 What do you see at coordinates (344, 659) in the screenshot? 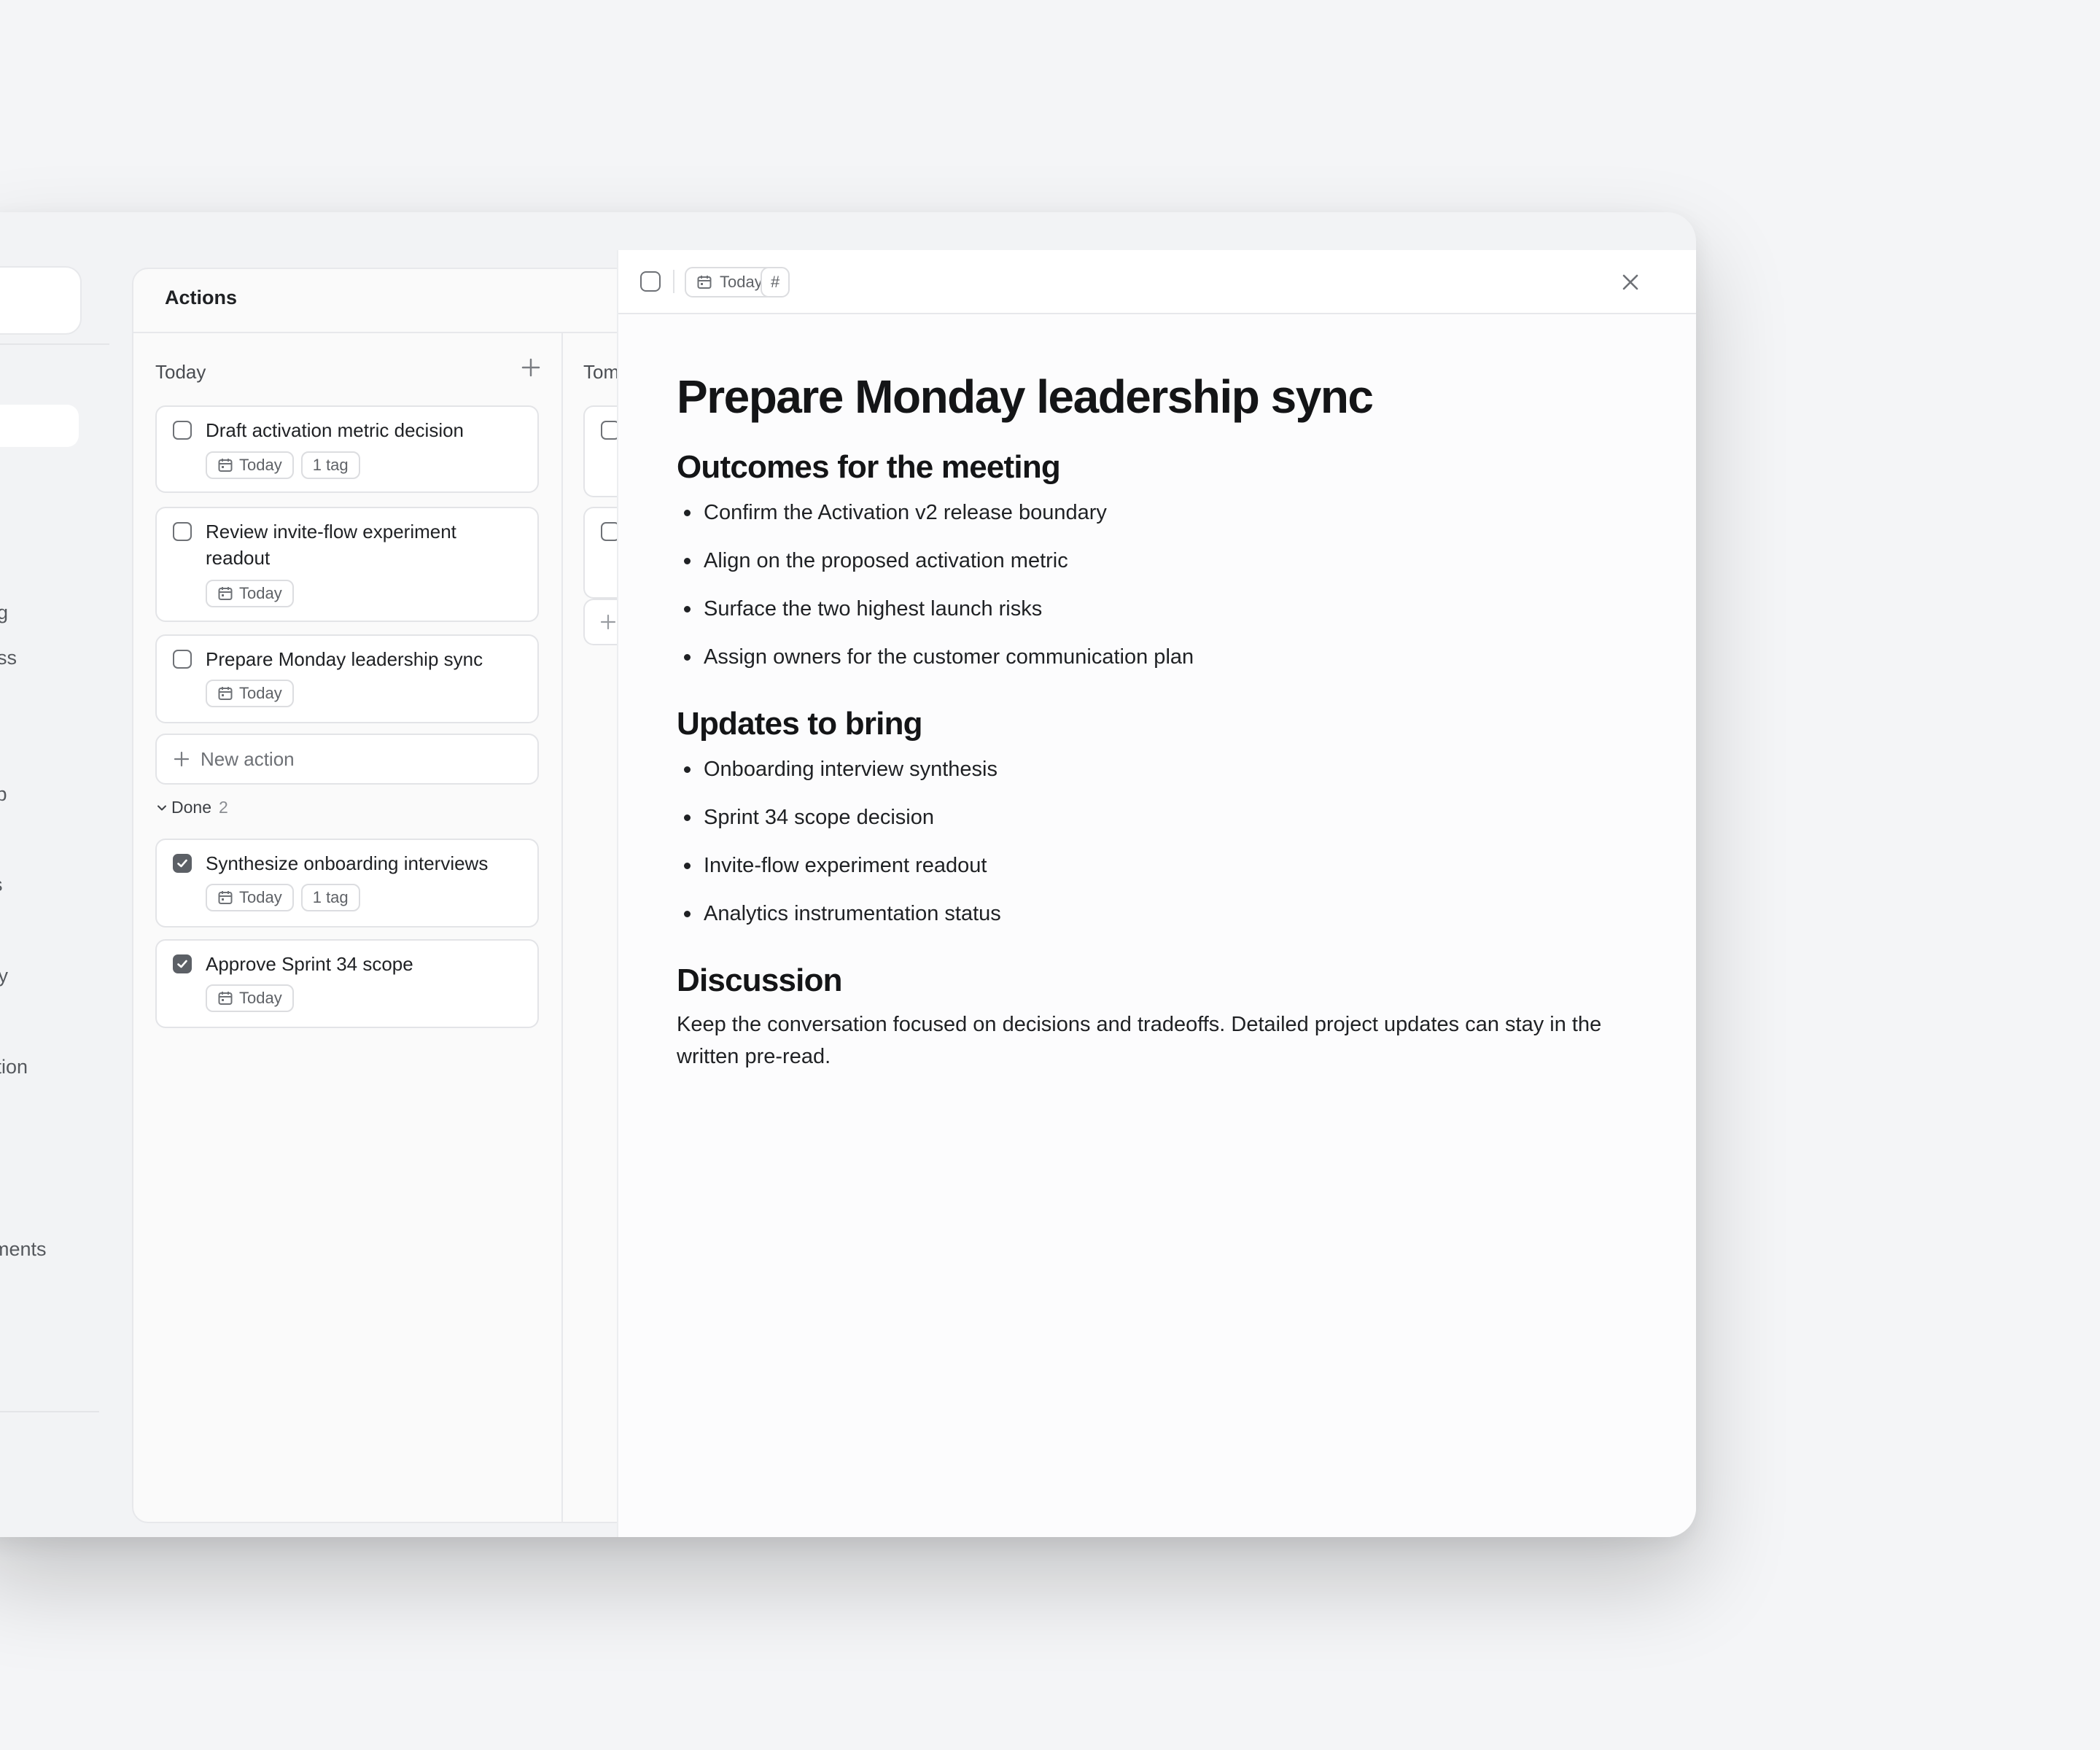
I see `action-title: Prepare Monday leadership sync` at bounding box center [344, 659].